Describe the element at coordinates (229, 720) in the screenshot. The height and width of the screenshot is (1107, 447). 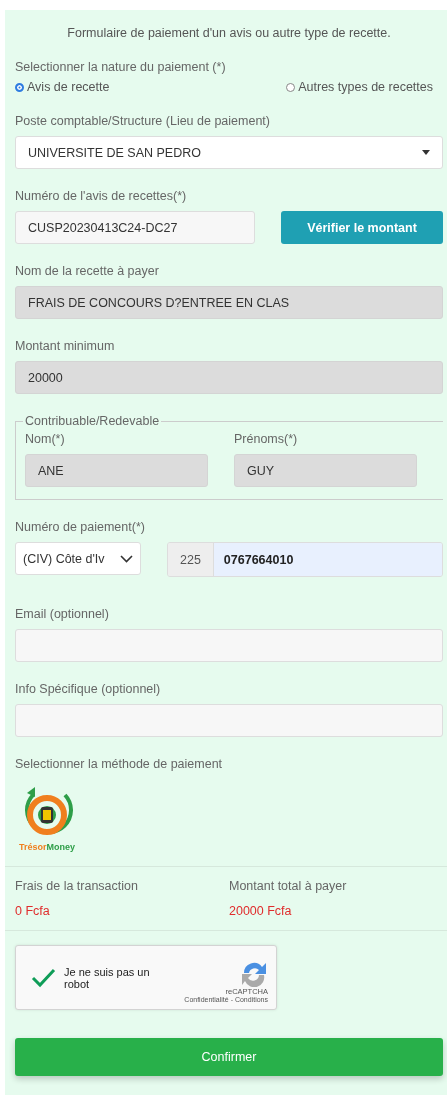
I see `input-field` at that location.